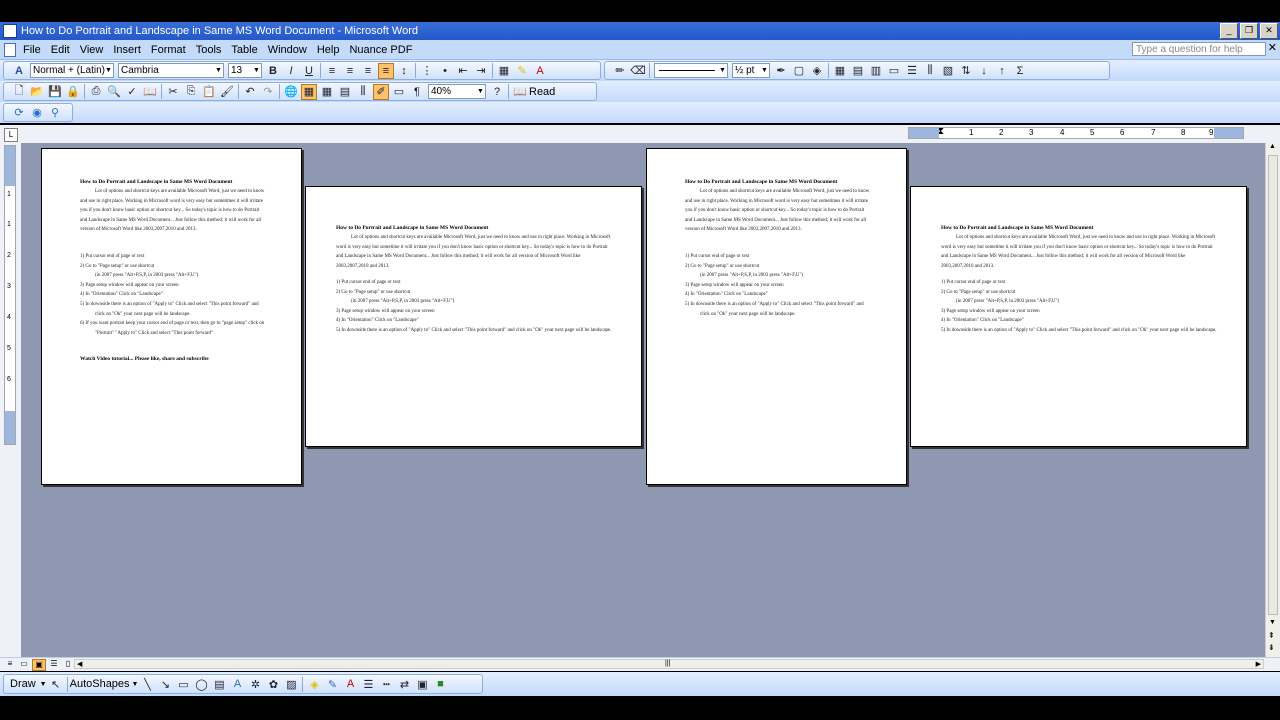 The height and width of the screenshot is (720, 1280). What do you see at coordinates (328, 50) in the screenshot?
I see `menu-help: Help` at bounding box center [328, 50].